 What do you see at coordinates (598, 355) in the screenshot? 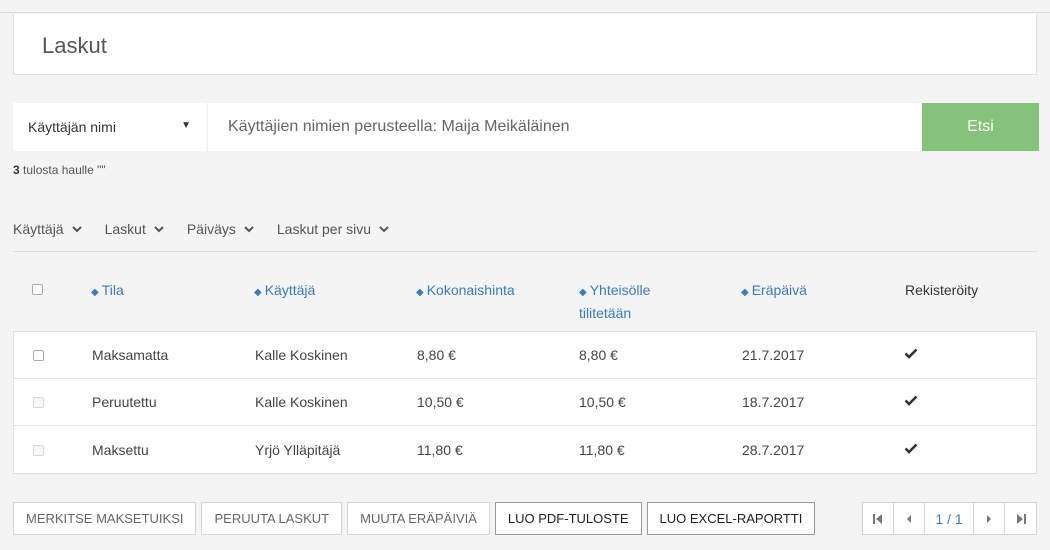
I see `cell-payout: 8,80 €` at bounding box center [598, 355].